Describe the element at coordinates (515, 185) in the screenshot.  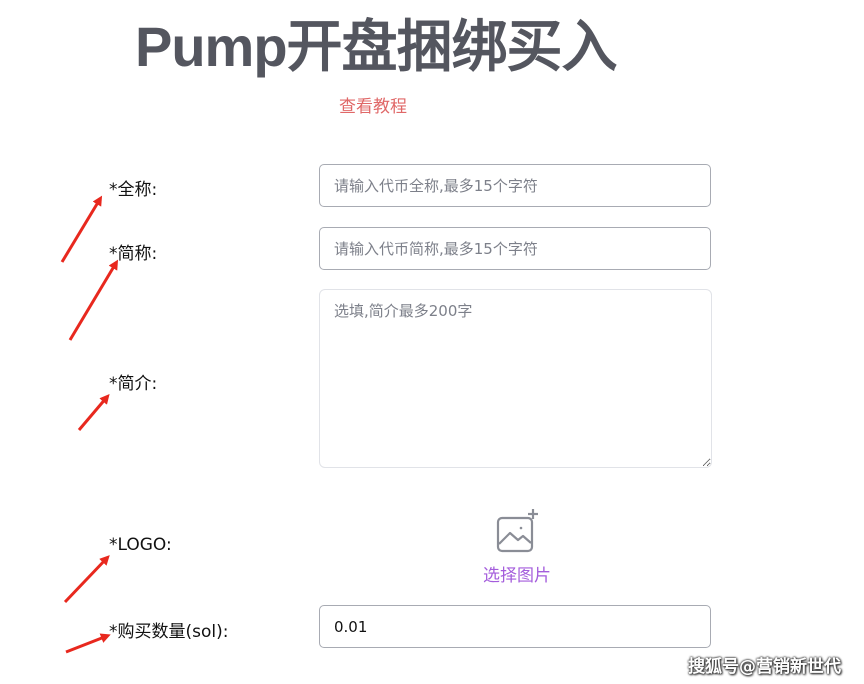
I see `full-name-input` at that location.